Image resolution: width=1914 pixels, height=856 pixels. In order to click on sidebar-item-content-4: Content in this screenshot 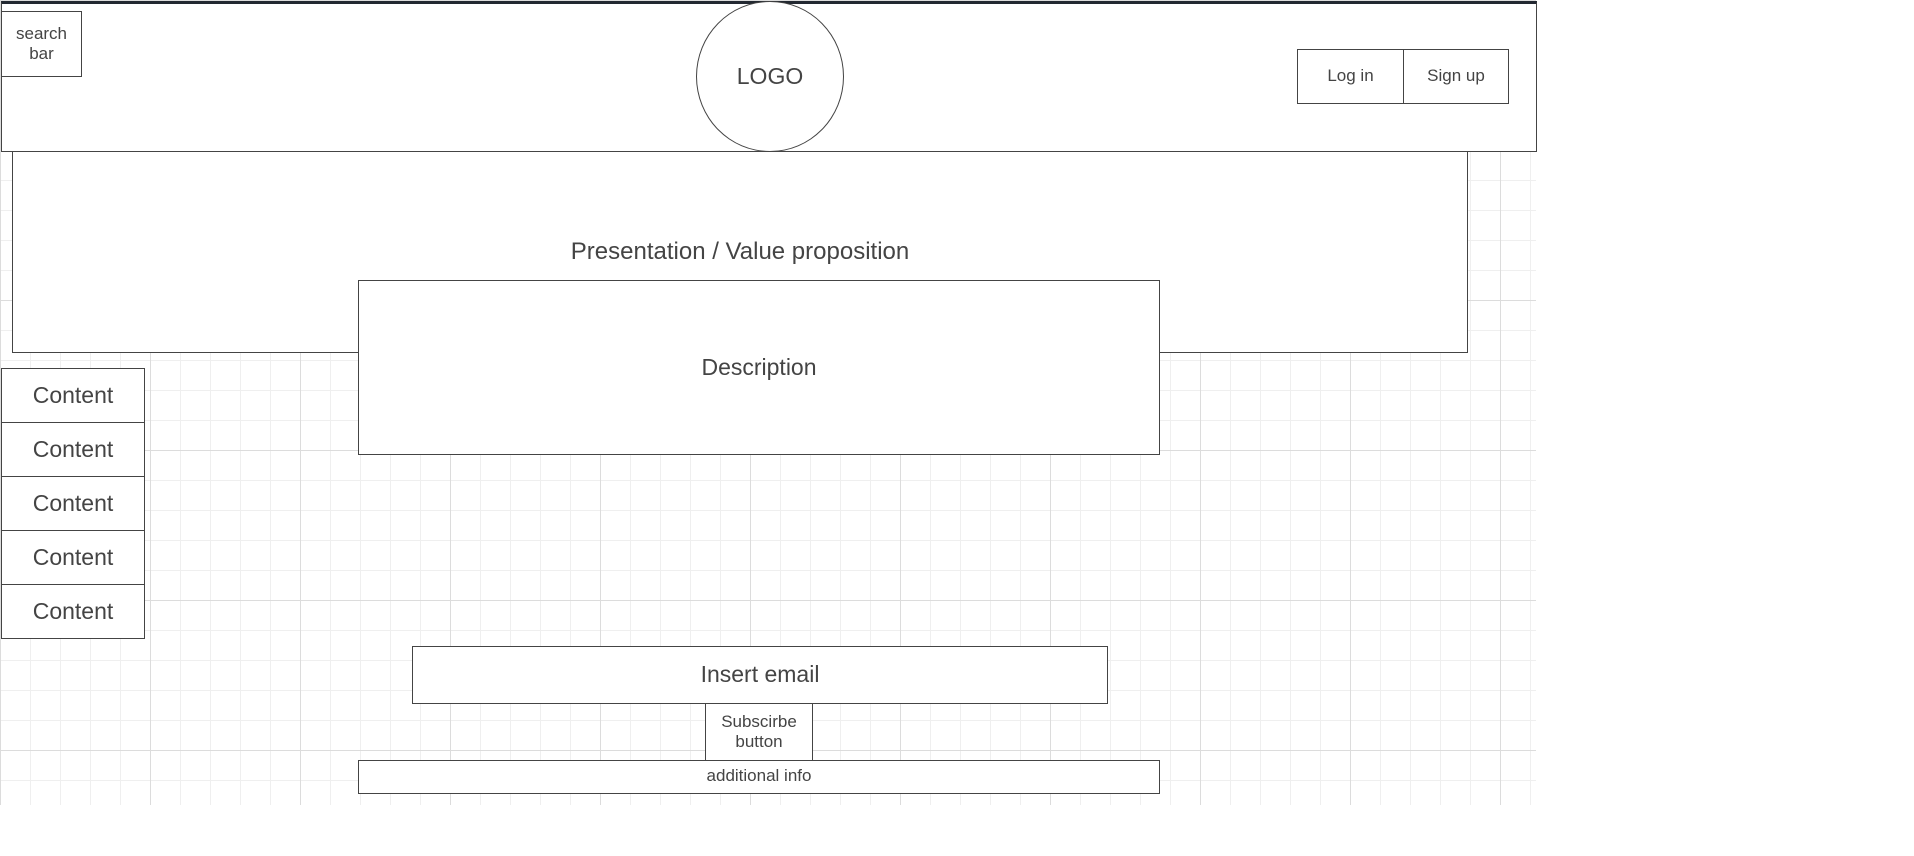, I will do `click(73, 557)`.